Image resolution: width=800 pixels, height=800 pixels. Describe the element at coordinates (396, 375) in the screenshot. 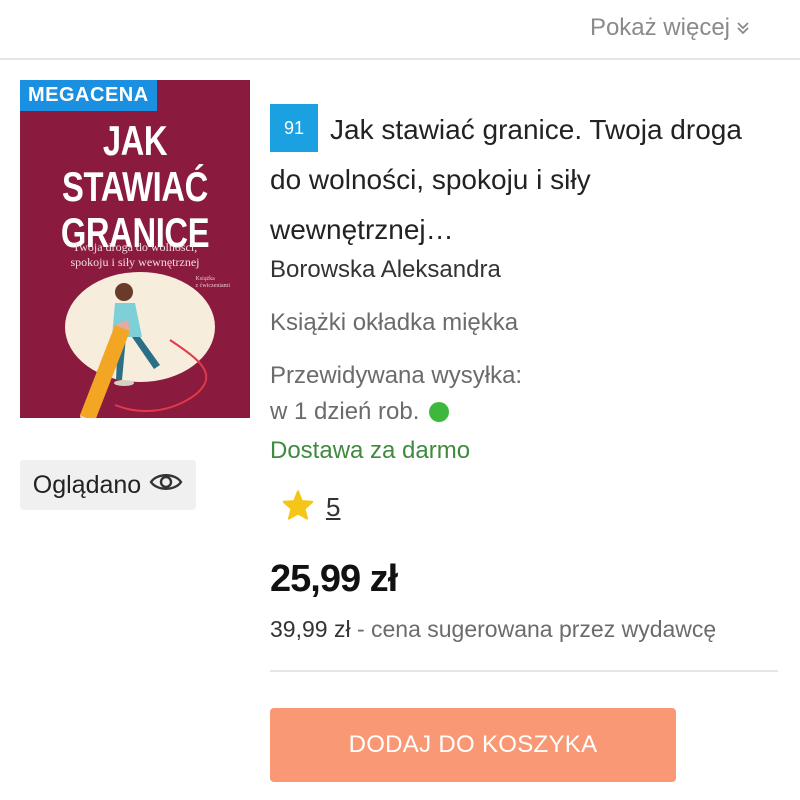

I see `shipping-label: Przewidywana wysyłka:` at that location.